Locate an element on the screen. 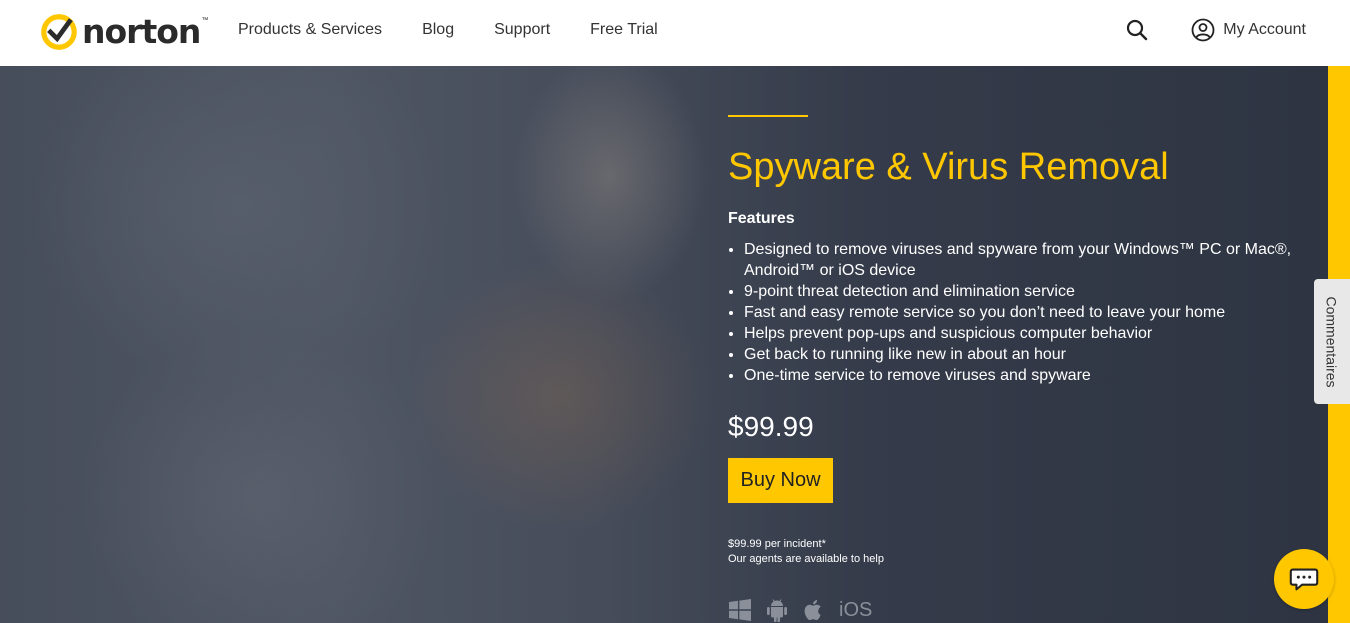  norton-check-icon is located at coordinates (59, 32).